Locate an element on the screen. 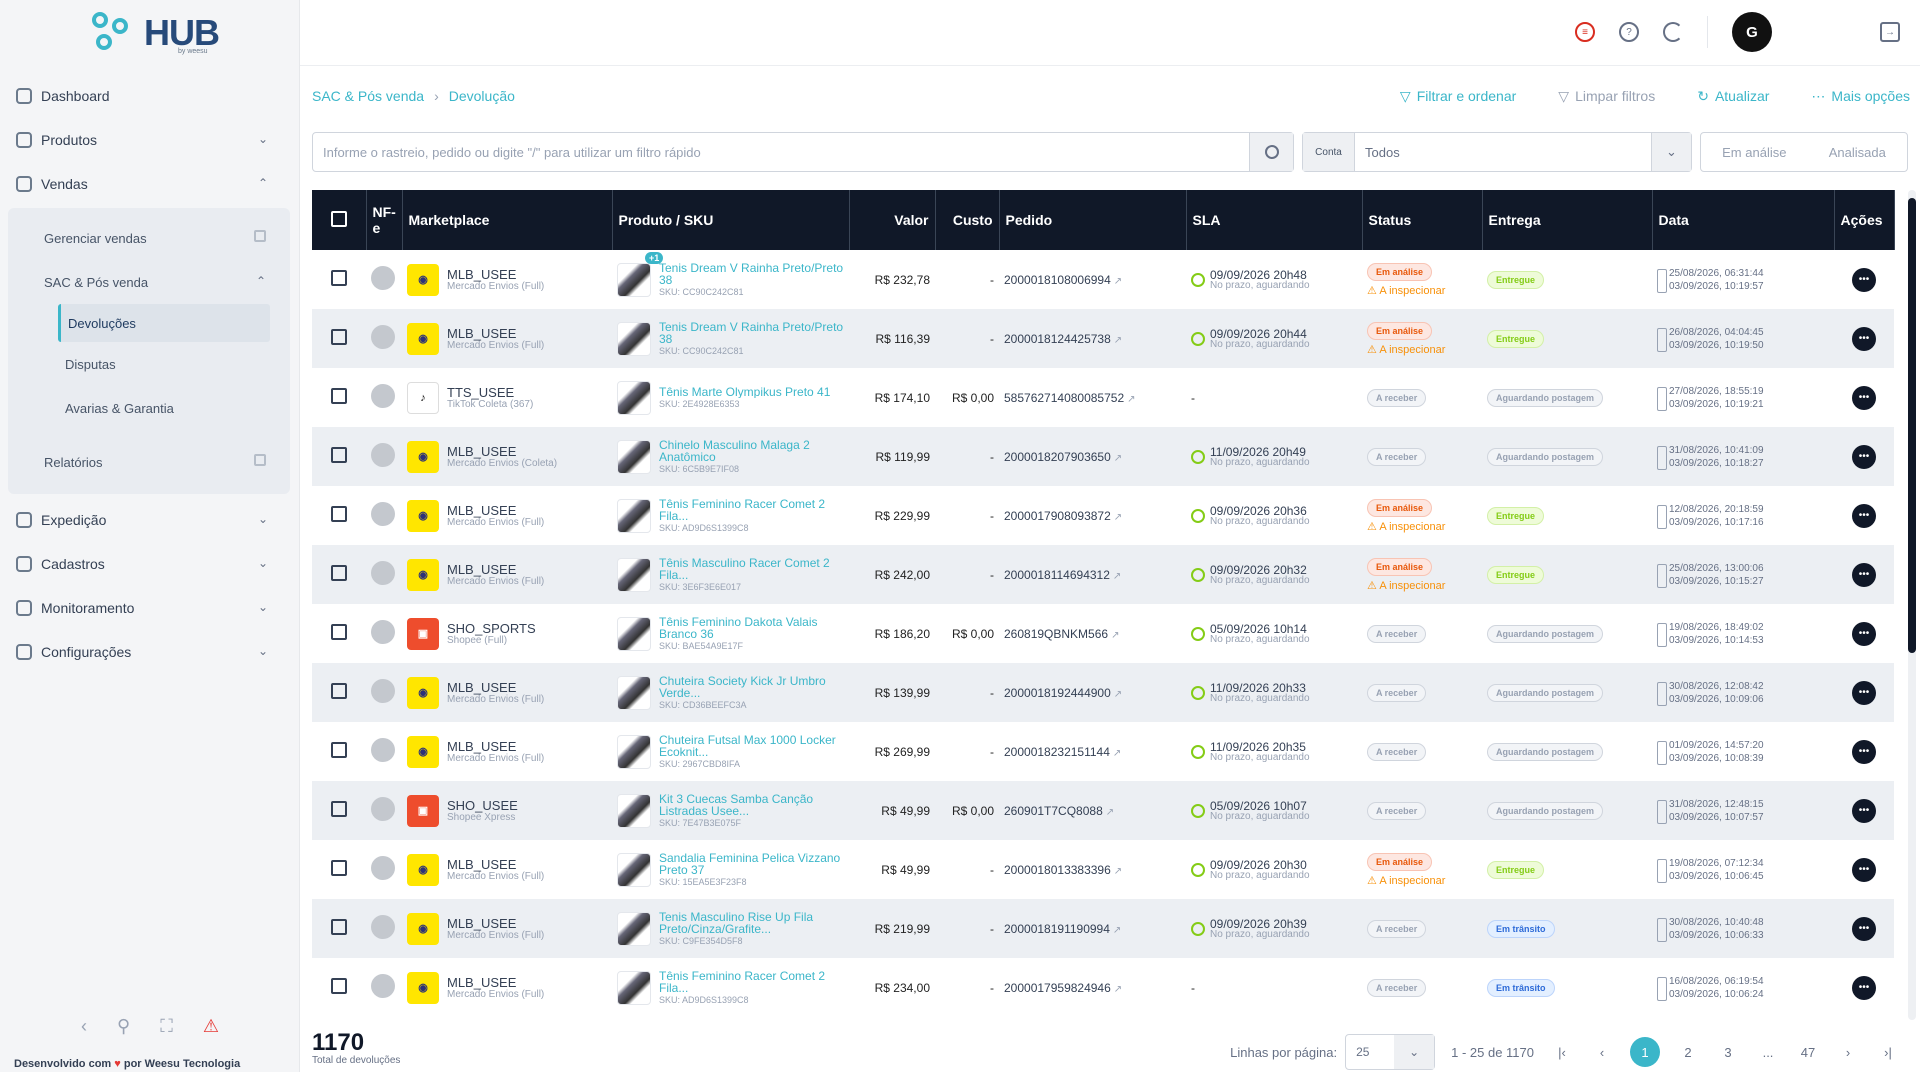 The image size is (1920, 1072). sidebar-item-cadastros: Cadastros ⌄ is located at coordinates (150, 564).